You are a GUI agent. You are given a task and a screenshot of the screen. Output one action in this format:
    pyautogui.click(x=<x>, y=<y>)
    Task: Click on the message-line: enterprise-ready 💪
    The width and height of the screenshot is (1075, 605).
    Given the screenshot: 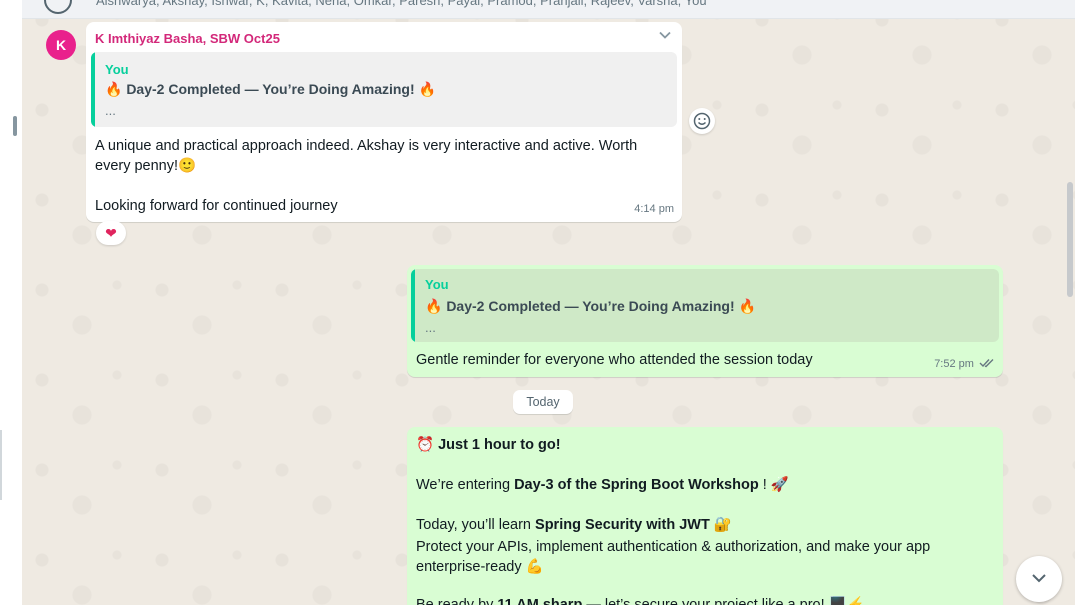 What is the action you would take?
    pyautogui.click(x=480, y=567)
    